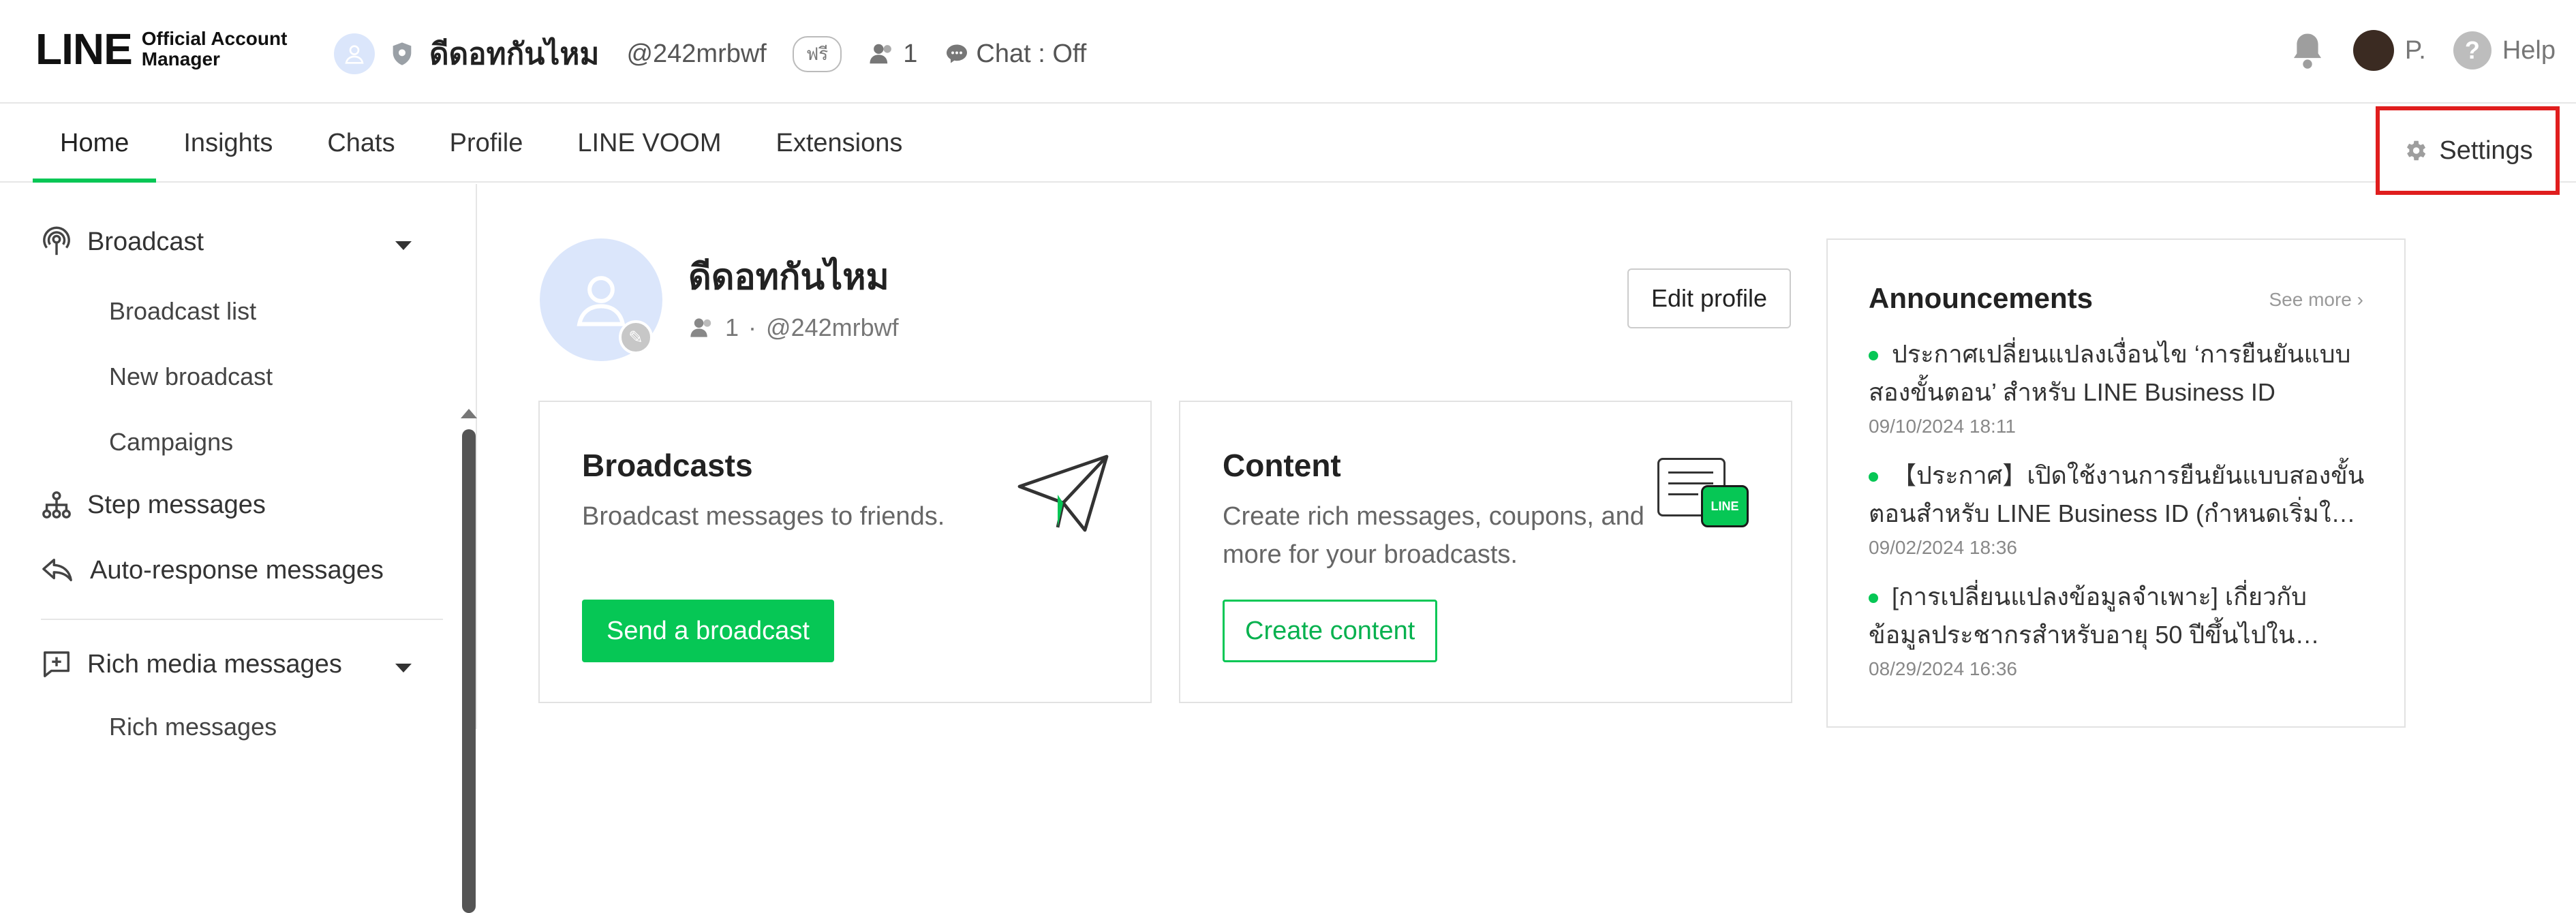 The height and width of the screenshot is (913, 2576). I want to click on chevron-right-icon: ›, so click(2360, 299).